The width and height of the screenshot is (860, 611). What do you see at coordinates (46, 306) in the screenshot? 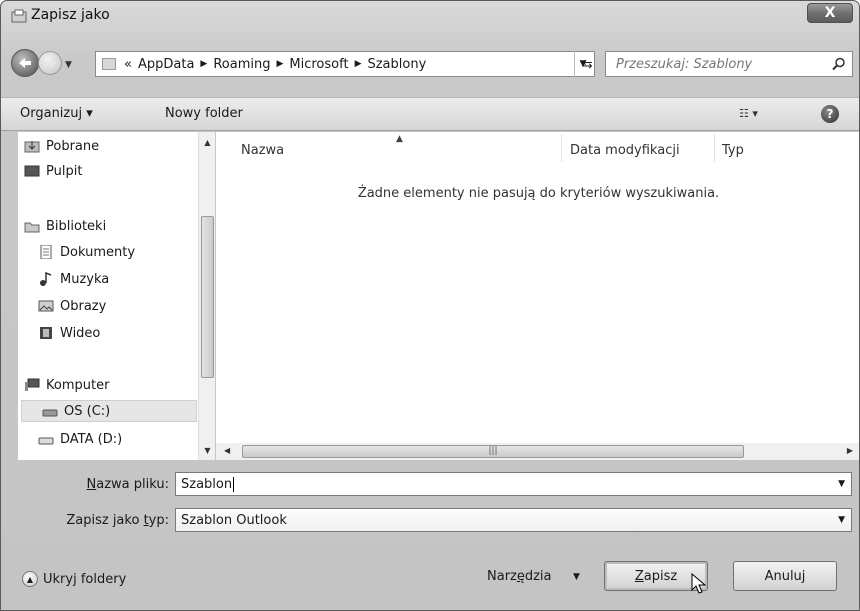
I see `pictures-icon` at bounding box center [46, 306].